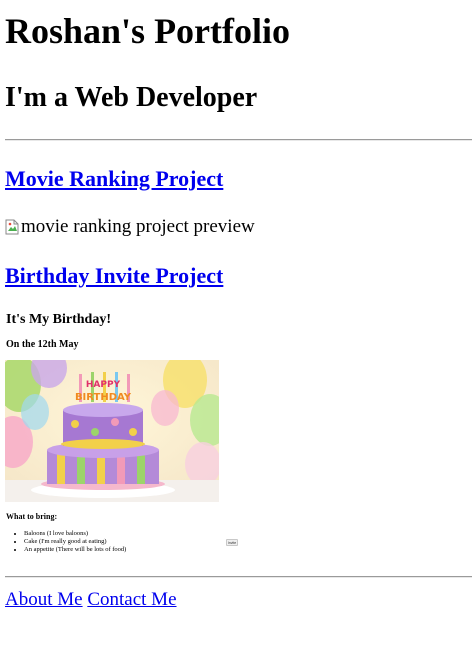 This screenshot has width=472, height=653. Describe the element at coordinates (75, 550) in the screenshot. I see `list-item: An appetite (There will be lots of food)` at that location.